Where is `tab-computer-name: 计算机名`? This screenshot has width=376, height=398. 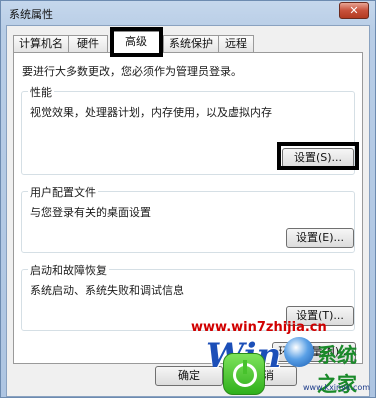
tab-computer-name: 计算机名 is located at coordinates (41, 44).